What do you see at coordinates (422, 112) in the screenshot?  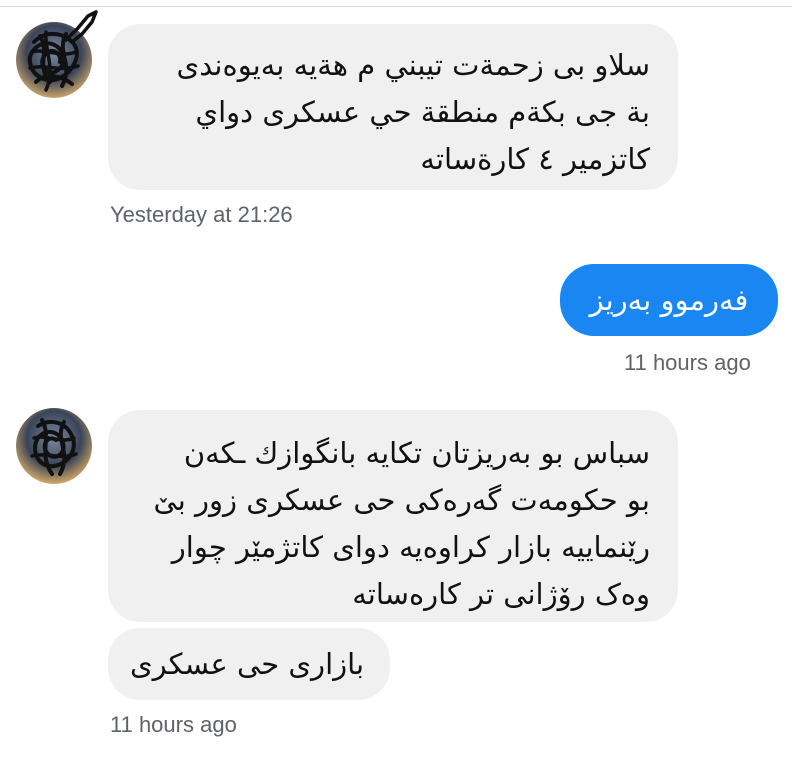 I see `message-line: بة جى بكةم منطقة حي عسكرى دواي` at bounding box center [422, 112].